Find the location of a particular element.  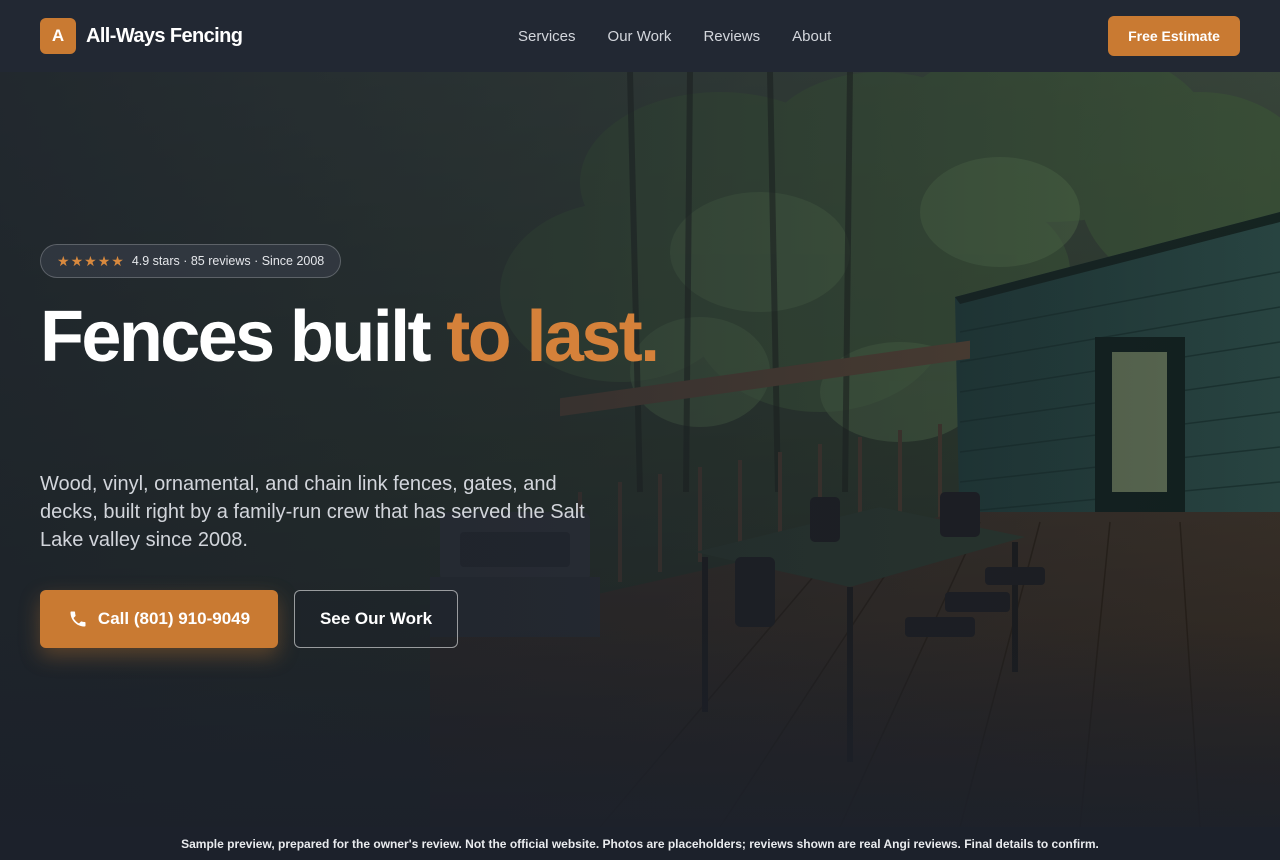

phone-icon is located at coordinates (78, 619).